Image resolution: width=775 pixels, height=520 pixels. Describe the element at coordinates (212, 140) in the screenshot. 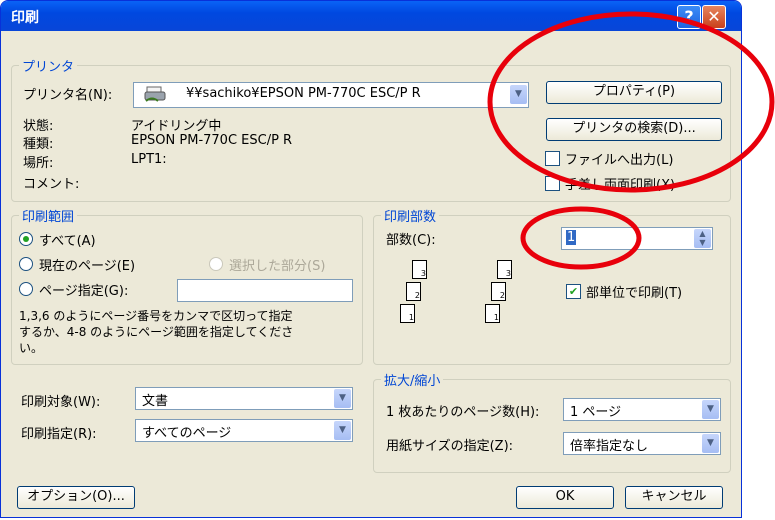

I see `type-value: EPSON PM-770C ESC/P R` at that location.